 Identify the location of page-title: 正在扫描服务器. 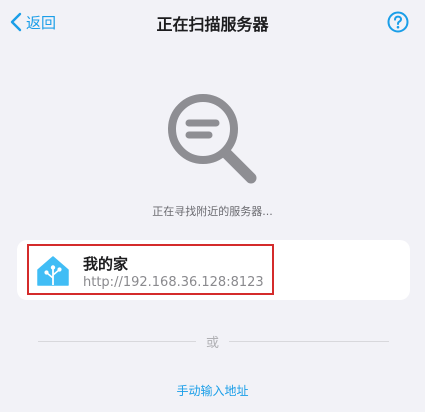
(212, 24).